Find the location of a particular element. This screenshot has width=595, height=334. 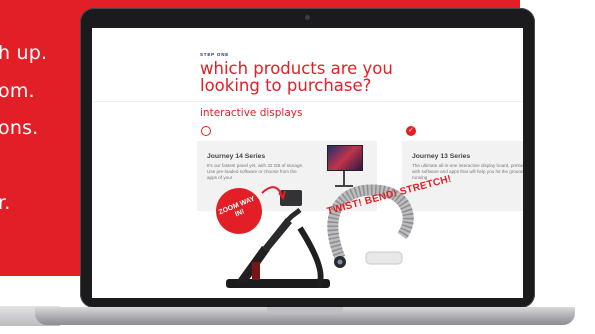

product-photo-overlay is located at coordinates (320, 236).